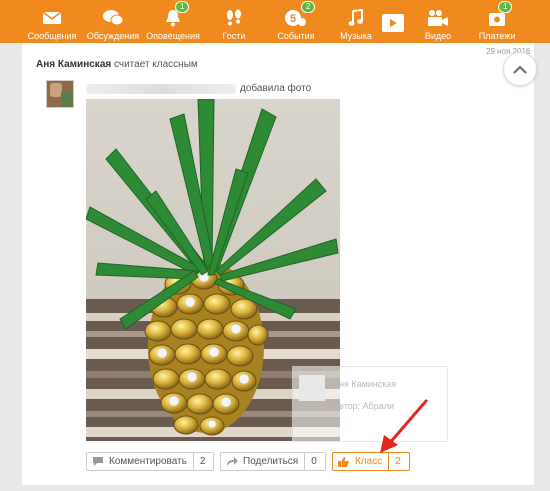 The height and width of the screenshot is (491, 550). Describe the element at coordinates (233, 461) in the screenshot. I see `share-arrow-icon` at that location.